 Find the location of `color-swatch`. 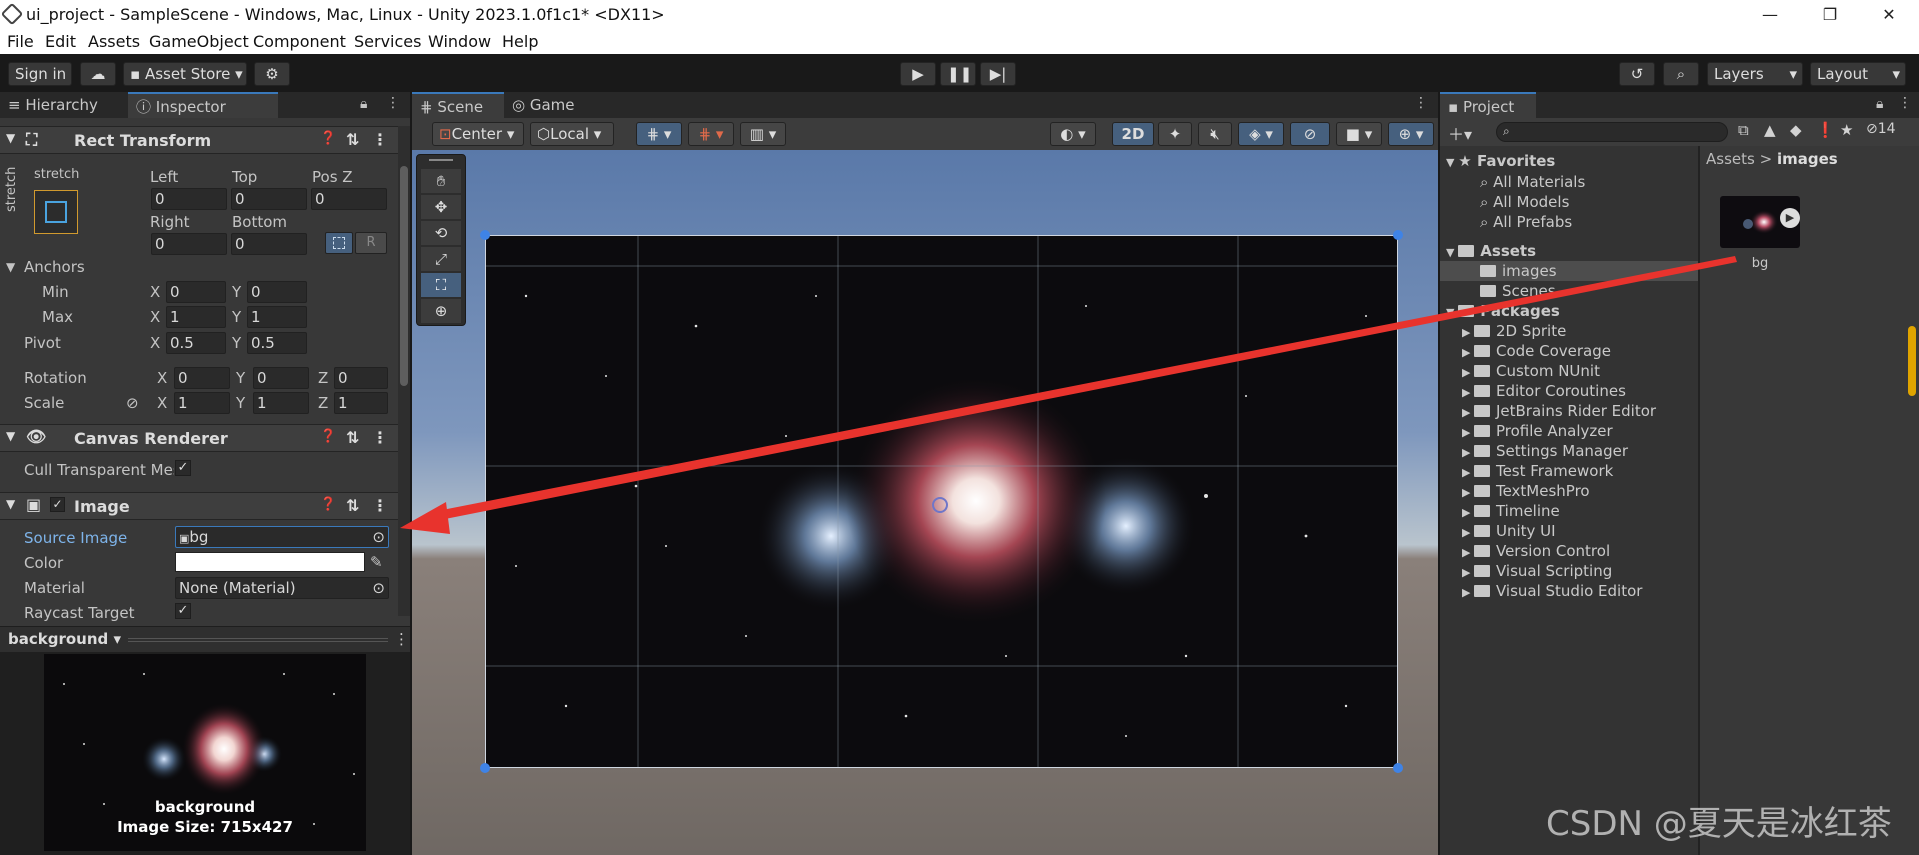

color-swatch is located at coordinates (270, 562).